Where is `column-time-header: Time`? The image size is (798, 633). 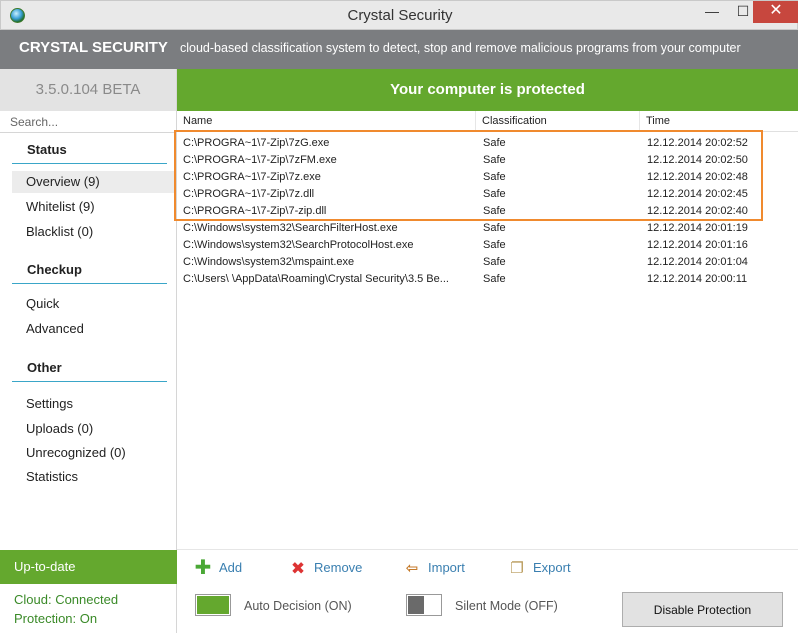 column-time-header: Time is located at coordinates (719, 121).